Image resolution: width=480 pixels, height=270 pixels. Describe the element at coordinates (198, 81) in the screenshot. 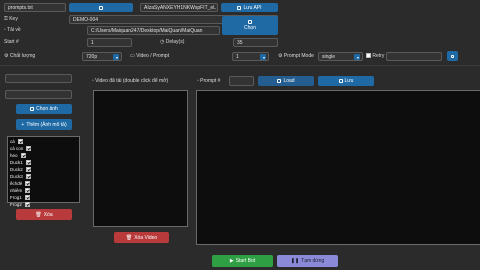

I see `prompt-icon: ▫` at that location.